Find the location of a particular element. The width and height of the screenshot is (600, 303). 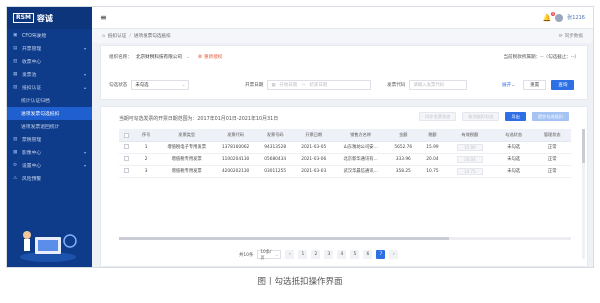

prev-page-button: ‹ is located at coordinates (290, 254).